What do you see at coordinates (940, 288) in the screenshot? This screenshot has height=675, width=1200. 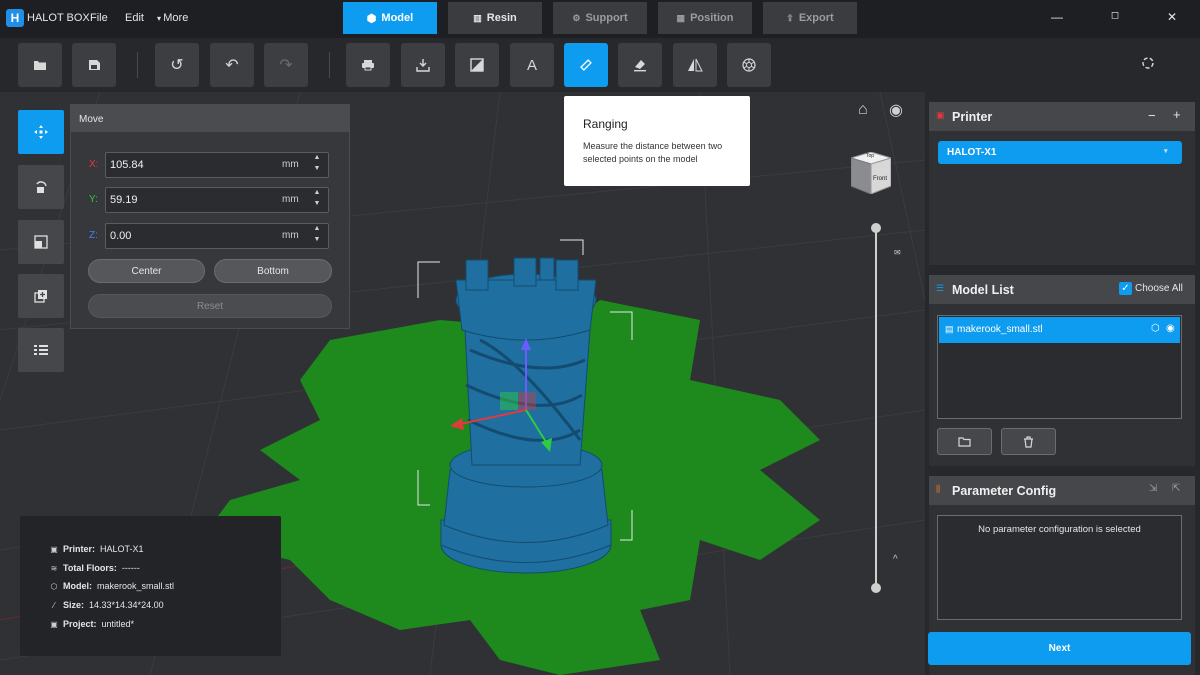 I see `list-icon: ☰` at bounding box center [940, 288].